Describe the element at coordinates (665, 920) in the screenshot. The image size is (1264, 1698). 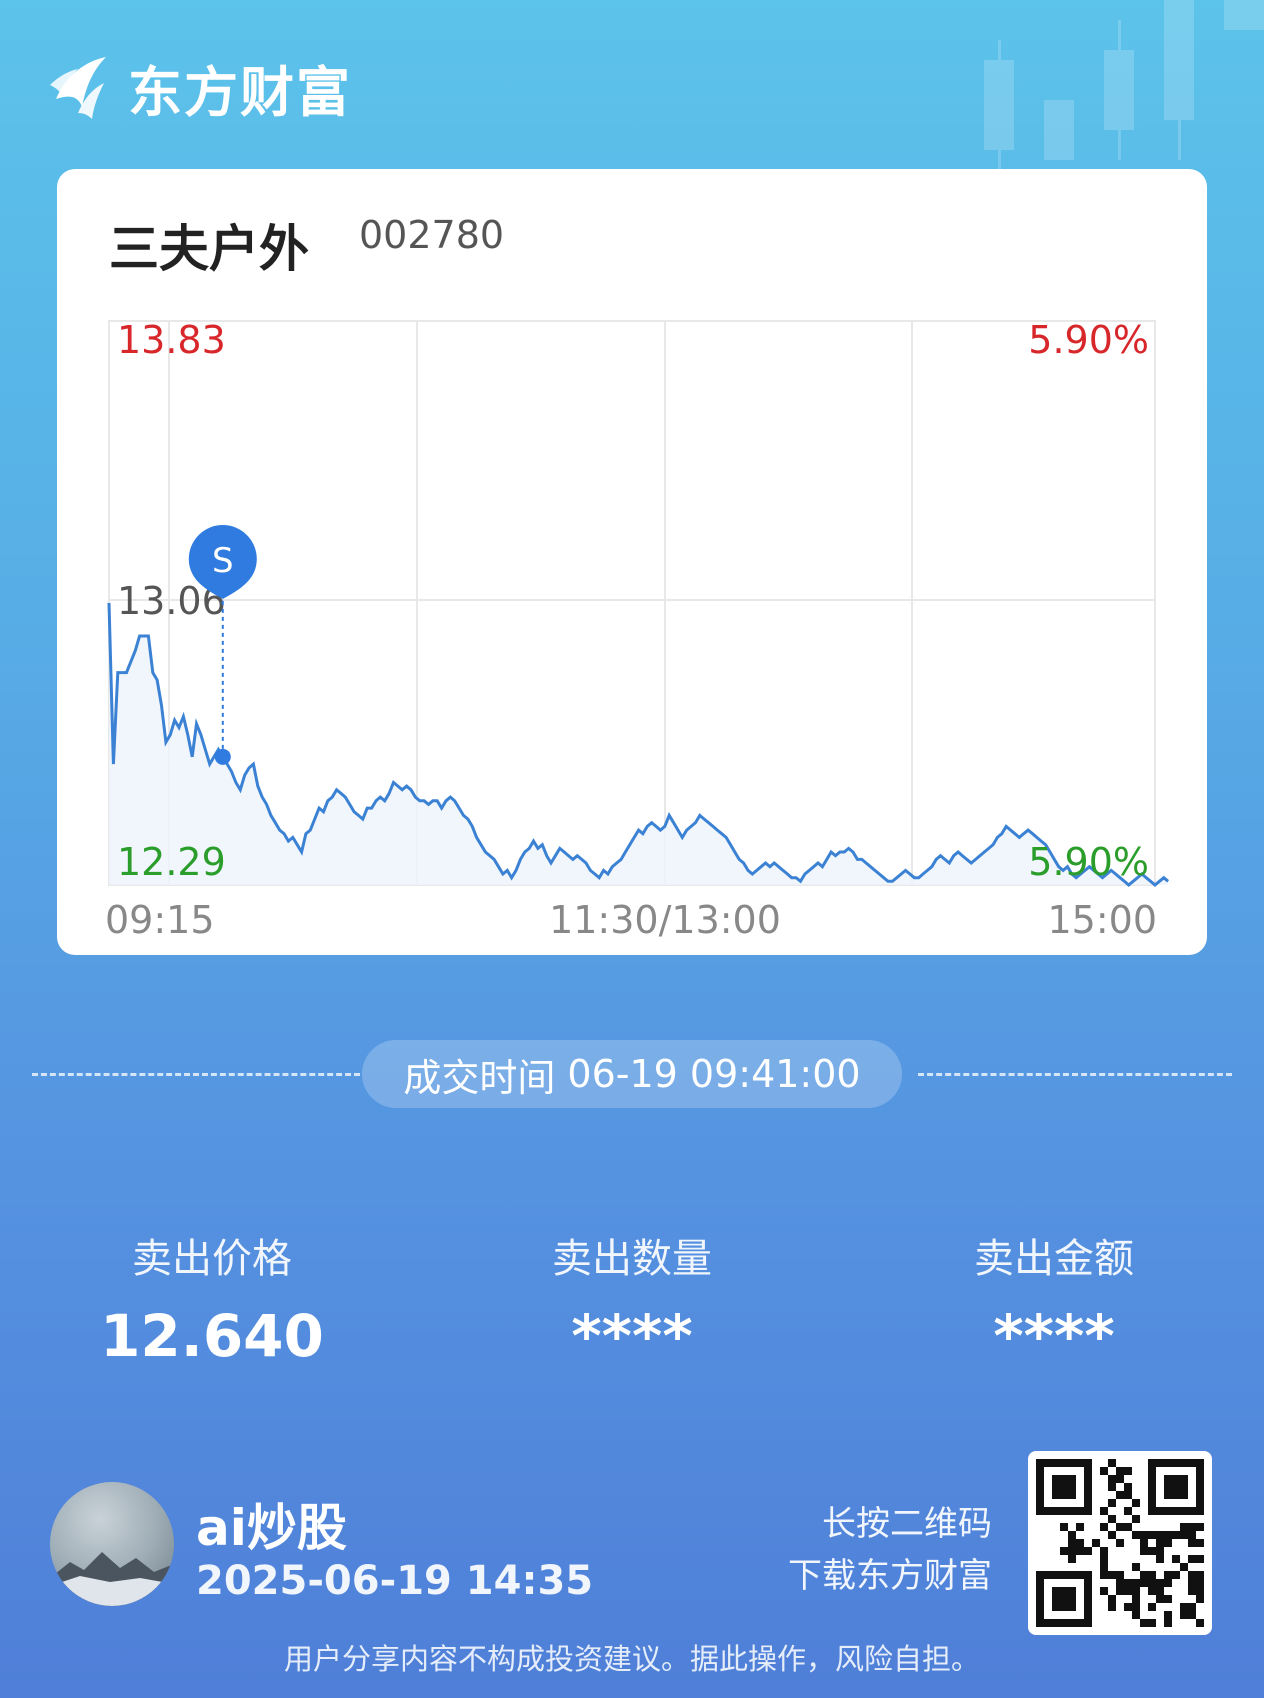
I see `x-tick-midday: 11:30/13:00` at that location.